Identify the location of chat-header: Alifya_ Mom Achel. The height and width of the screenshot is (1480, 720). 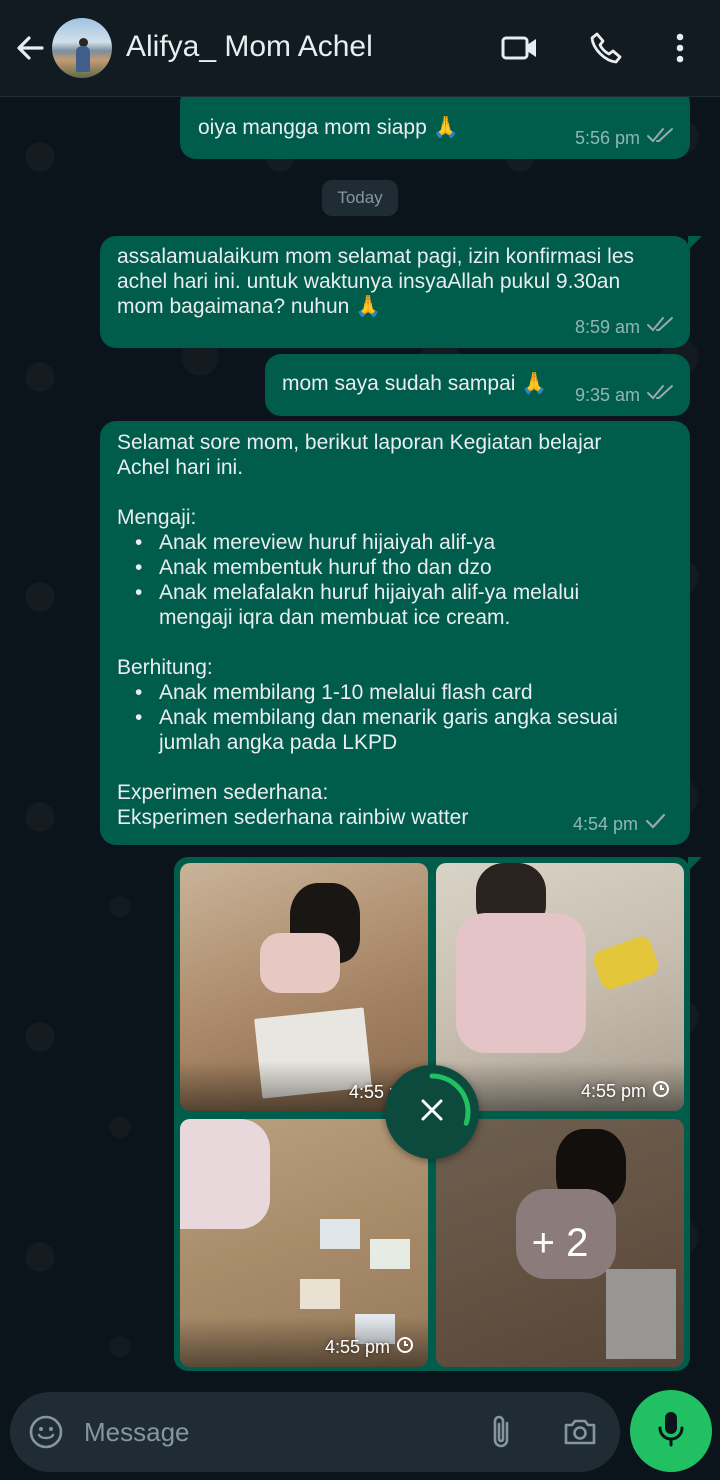
(360, 48).